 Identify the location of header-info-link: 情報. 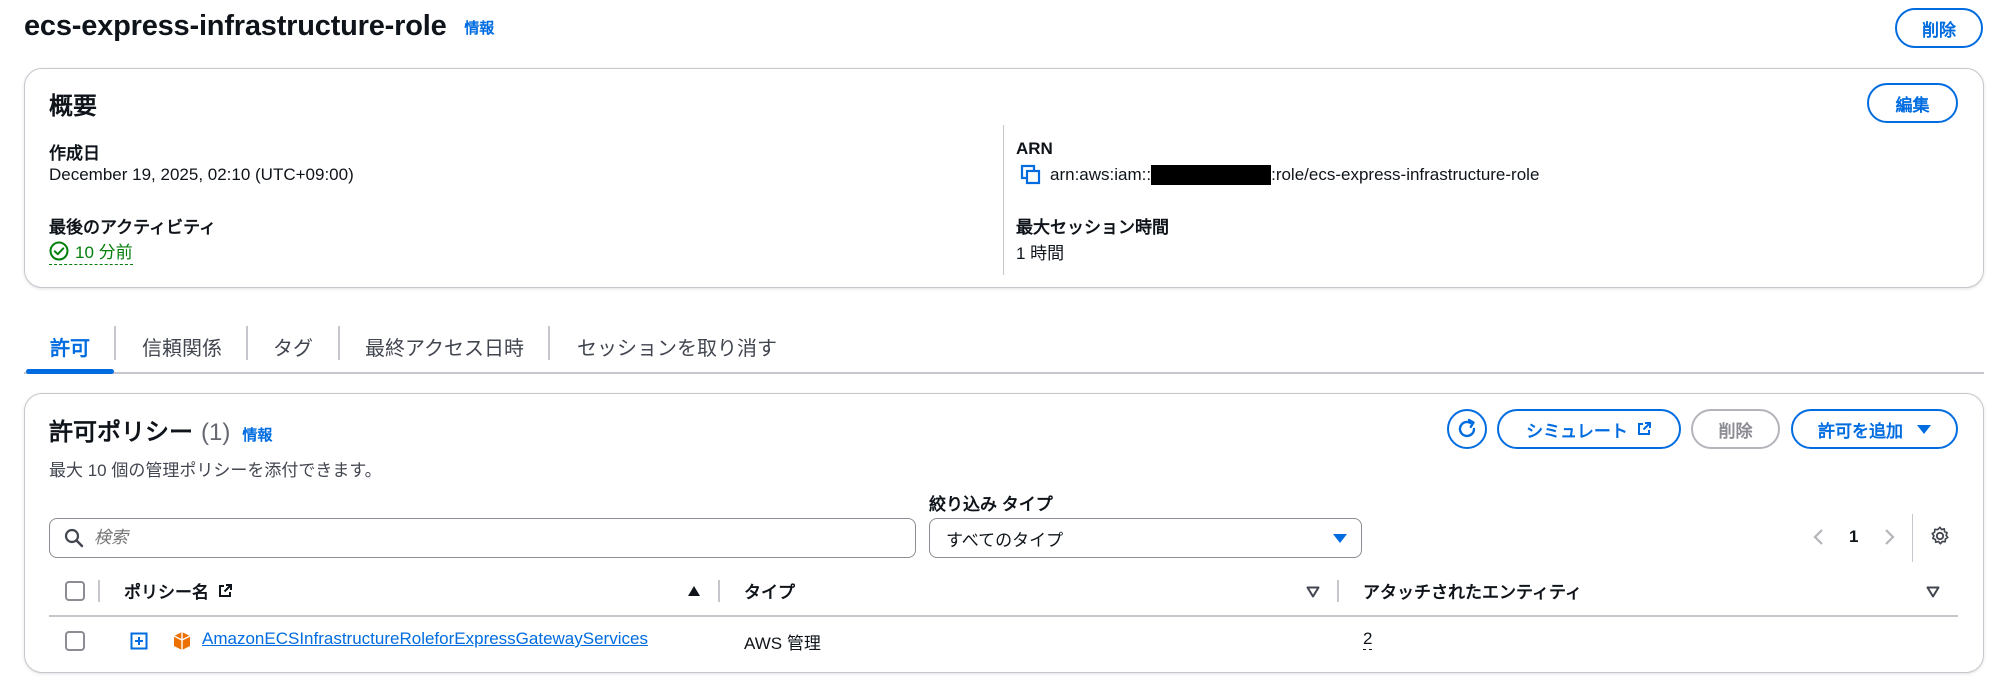
(479, 28).